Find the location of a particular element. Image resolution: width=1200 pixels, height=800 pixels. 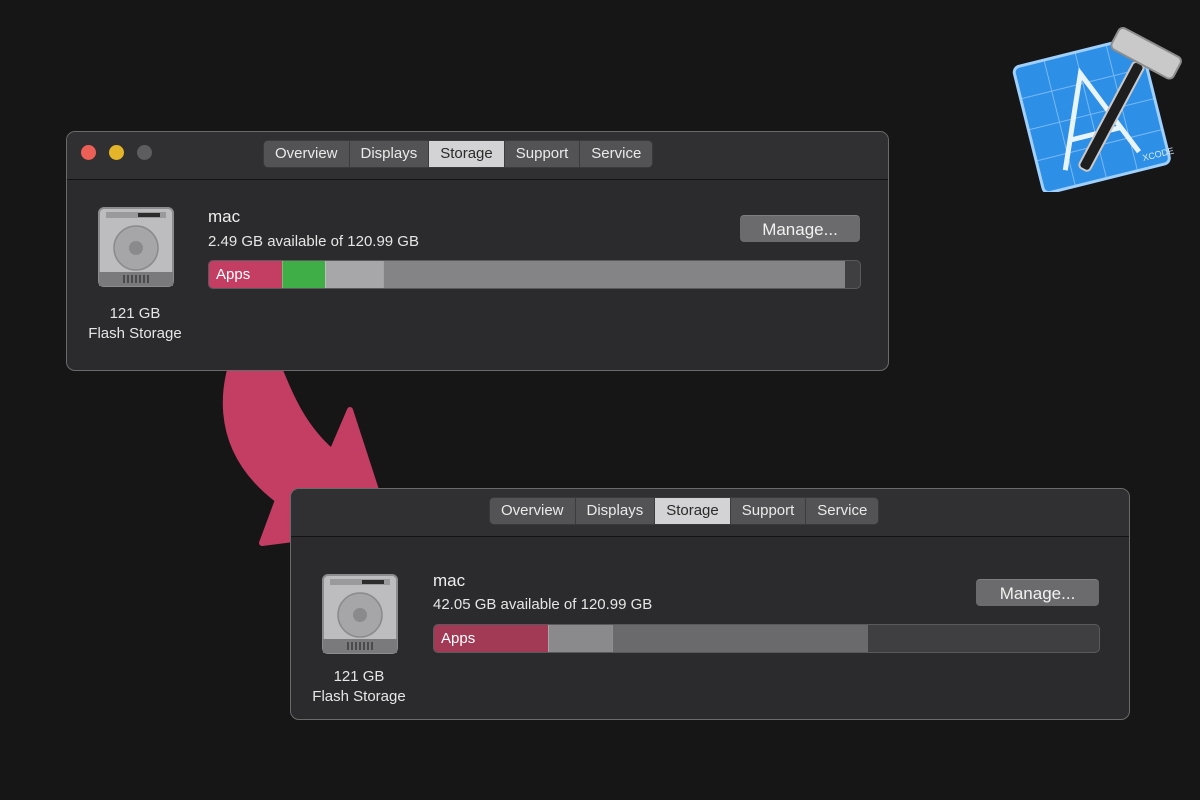

zoom-window-button is located at coordinates (144, 152).